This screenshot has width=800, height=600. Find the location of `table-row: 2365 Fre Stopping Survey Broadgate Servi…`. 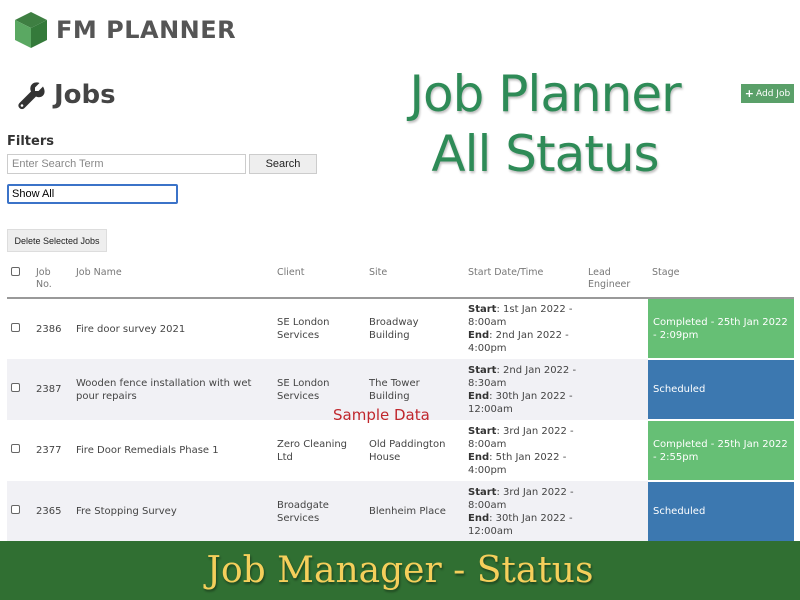

table-row: 2365 Fre Stopping Survey Broadgate Servi… is located at coordinates (400, 512).